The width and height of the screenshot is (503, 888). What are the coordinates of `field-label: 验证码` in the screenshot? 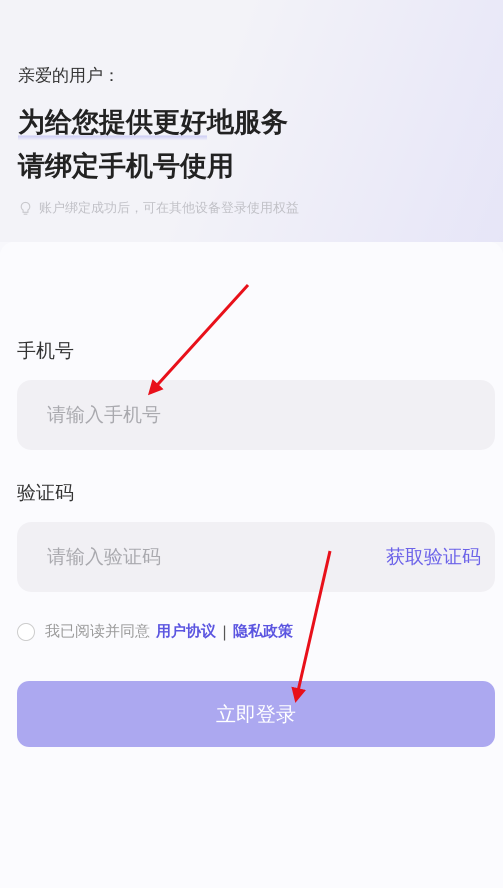 It's located at (45, 493).